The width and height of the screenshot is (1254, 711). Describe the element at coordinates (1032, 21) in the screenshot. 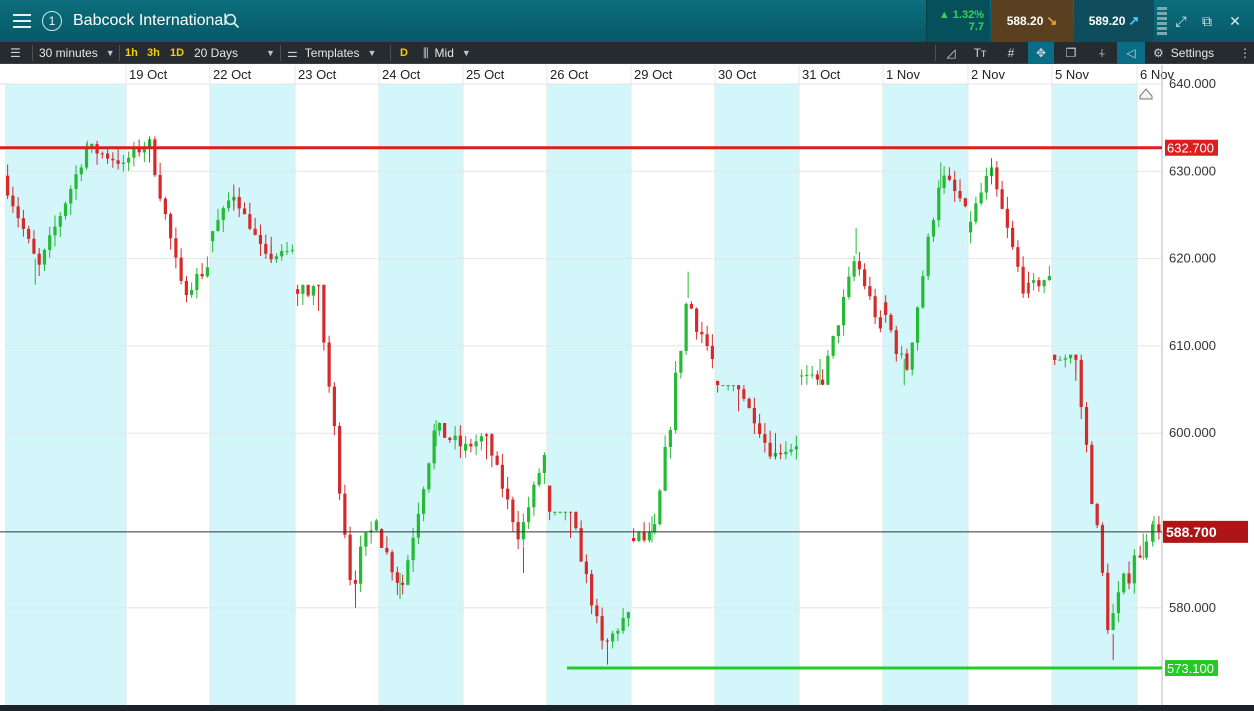

I see `sell-price-button: 588.20 ↘` at that location.